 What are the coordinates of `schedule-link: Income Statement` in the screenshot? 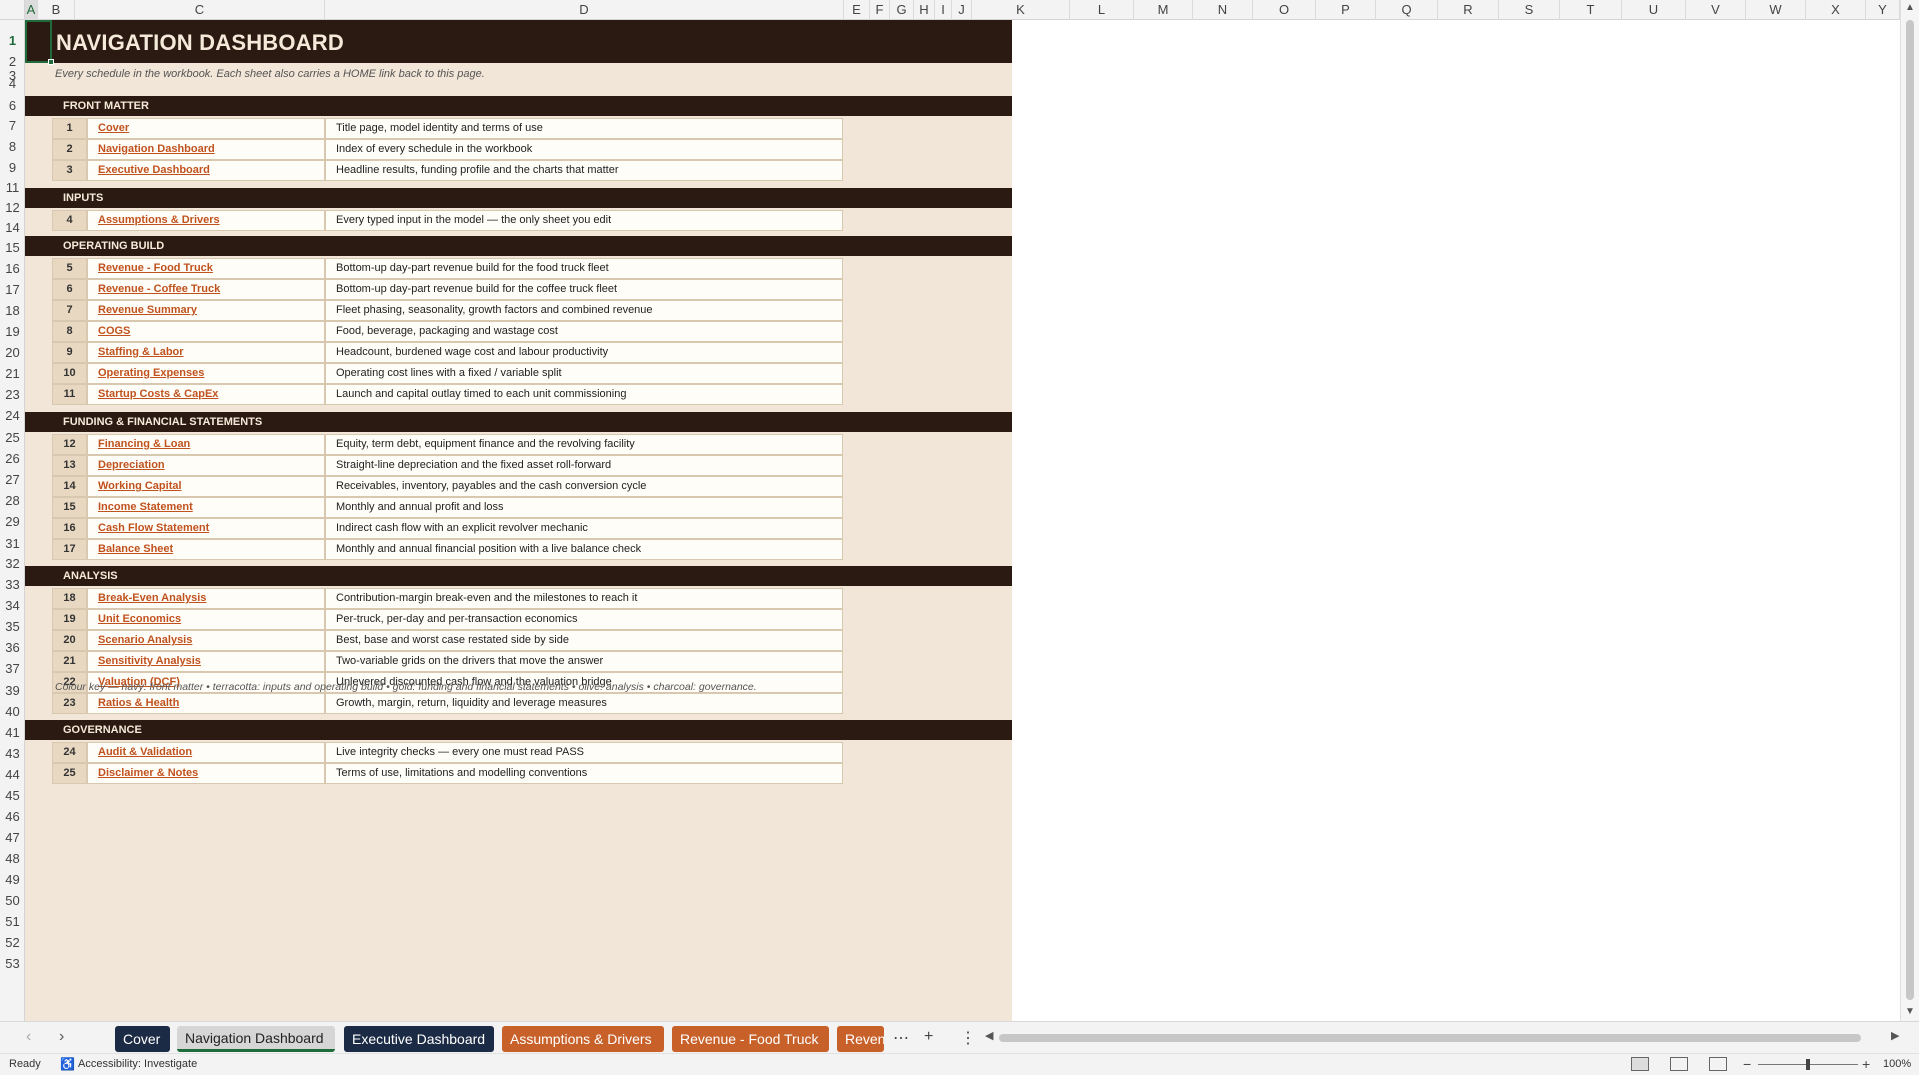 It's located at (206, 507).